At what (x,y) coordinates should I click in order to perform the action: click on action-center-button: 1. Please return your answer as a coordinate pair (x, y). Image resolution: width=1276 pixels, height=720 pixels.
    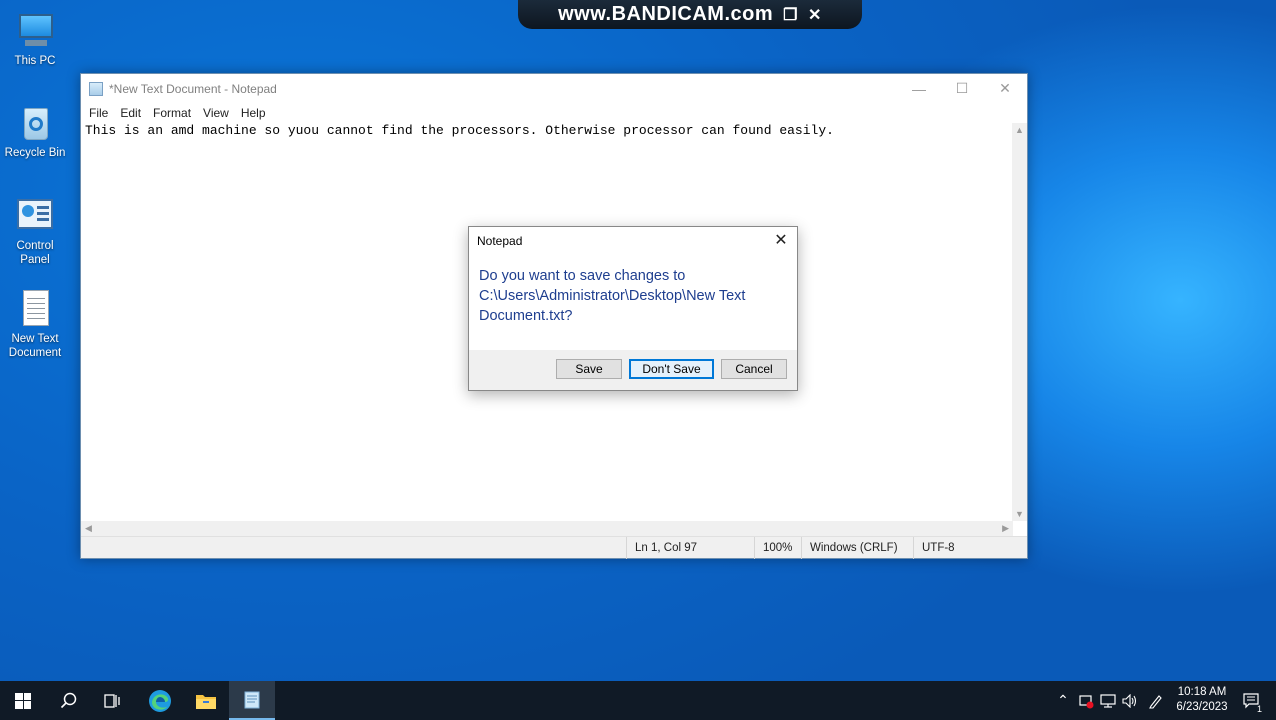
    Looking at the image, I should click on (1252, 700).